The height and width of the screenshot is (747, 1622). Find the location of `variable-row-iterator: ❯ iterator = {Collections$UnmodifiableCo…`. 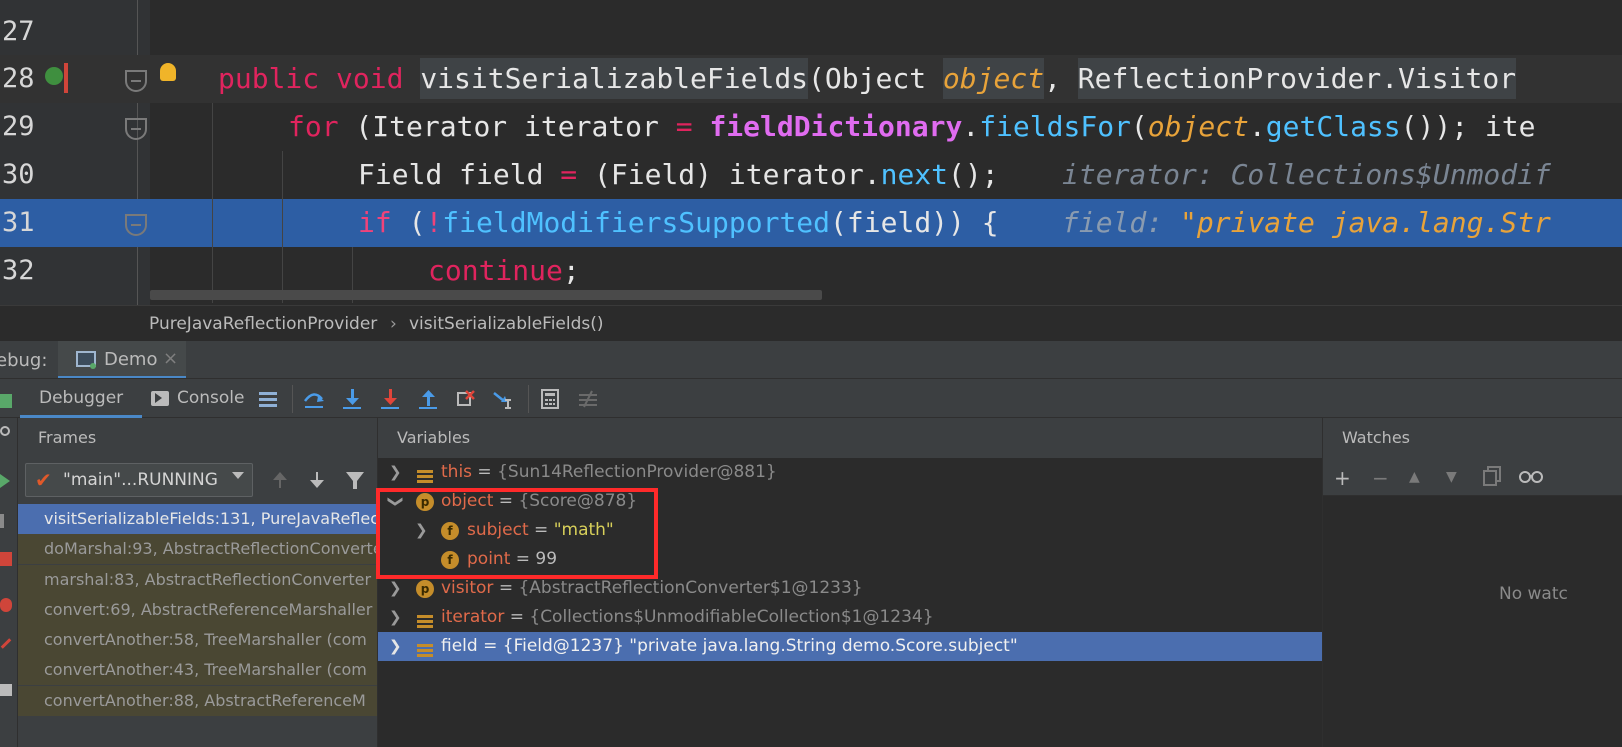

variable-row-iterator: ❯ iterator = {Collections$UnmodifiableCo… is located at coordinates (850, 617).